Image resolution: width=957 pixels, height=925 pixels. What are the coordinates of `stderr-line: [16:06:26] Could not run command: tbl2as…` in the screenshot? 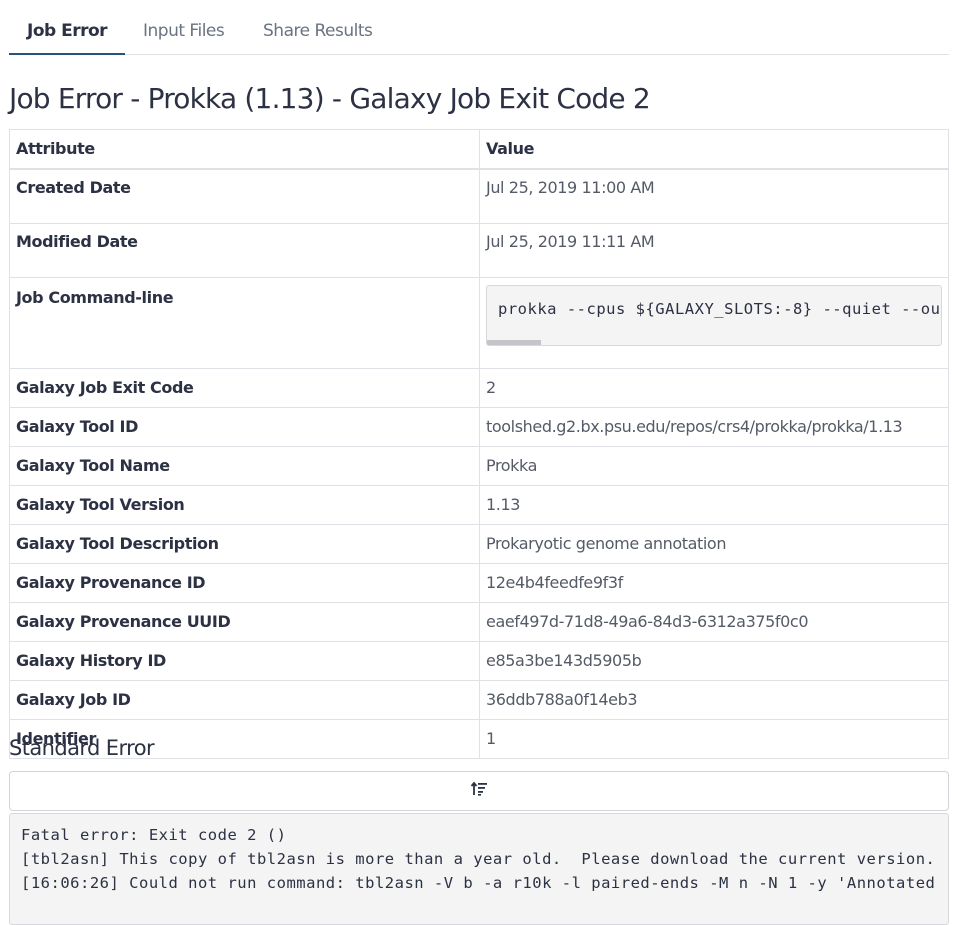 It's located at (478, 883).